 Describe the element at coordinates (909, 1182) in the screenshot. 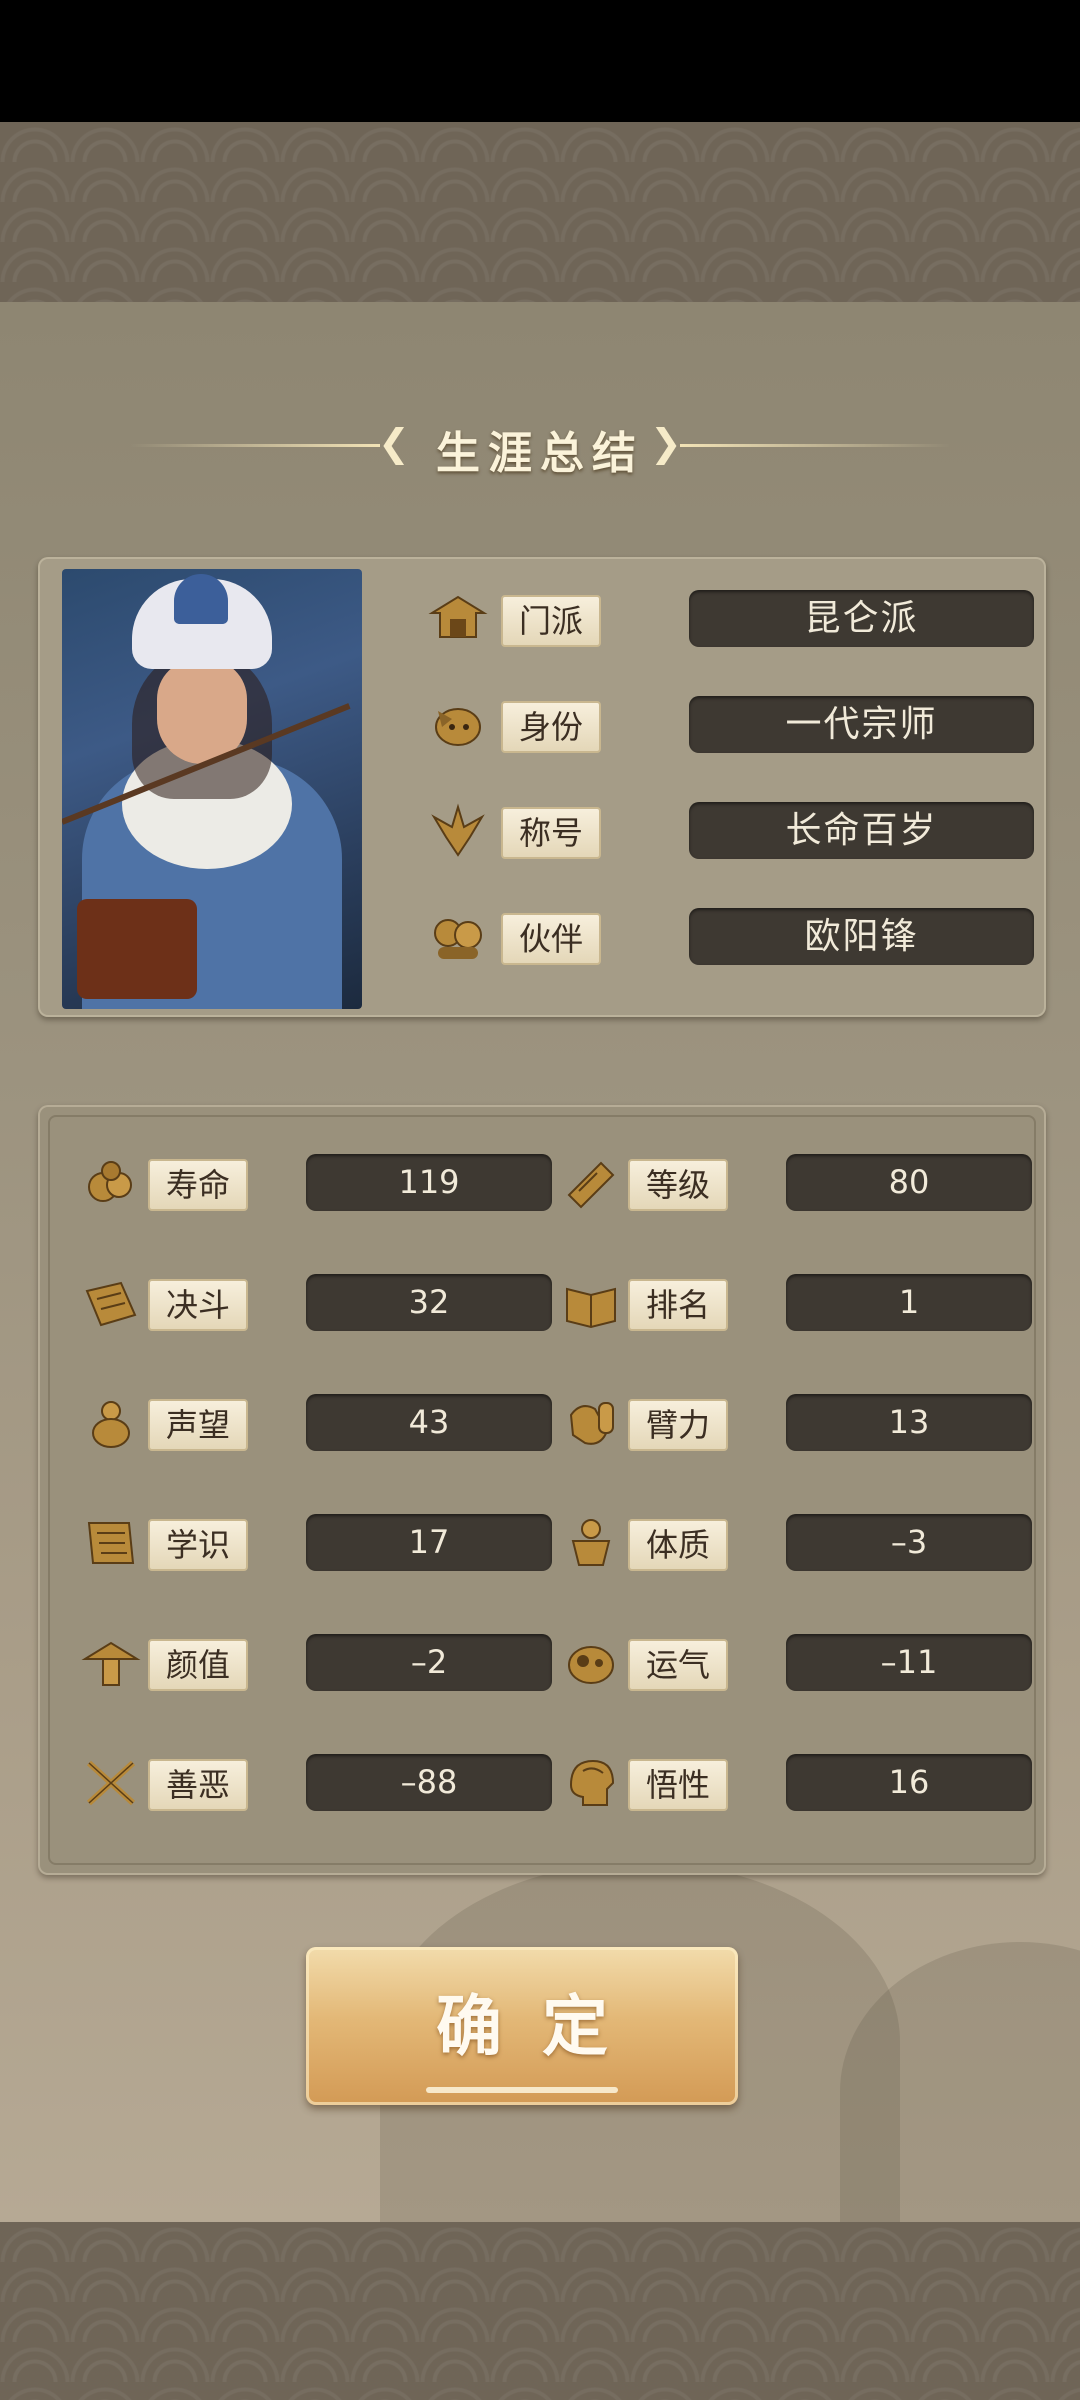

I see `stat-value: 80` at that location.